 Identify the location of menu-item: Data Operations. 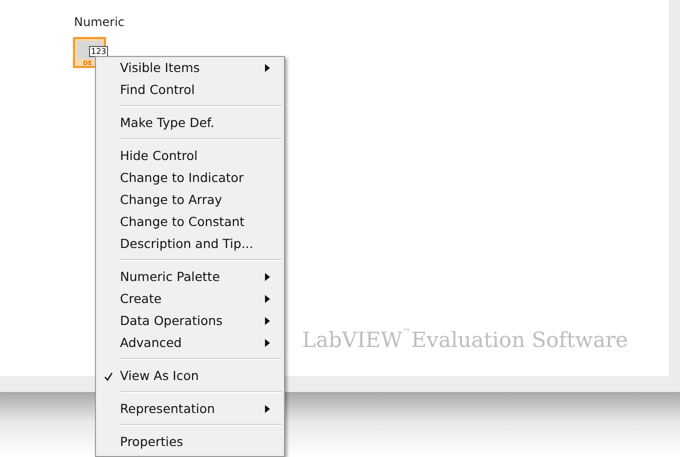
(190, 321).